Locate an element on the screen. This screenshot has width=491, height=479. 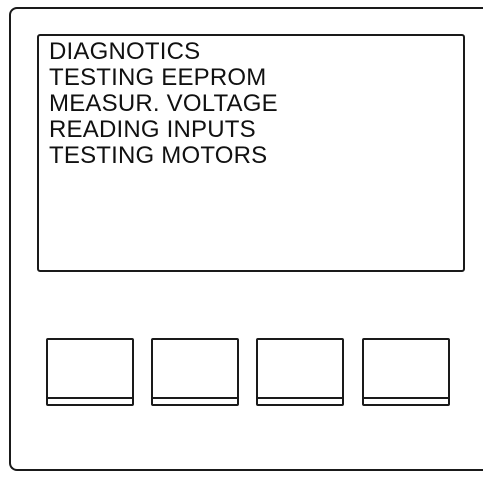
display-line-inputs: READING INPUTS is located at coordinates (152, 129).